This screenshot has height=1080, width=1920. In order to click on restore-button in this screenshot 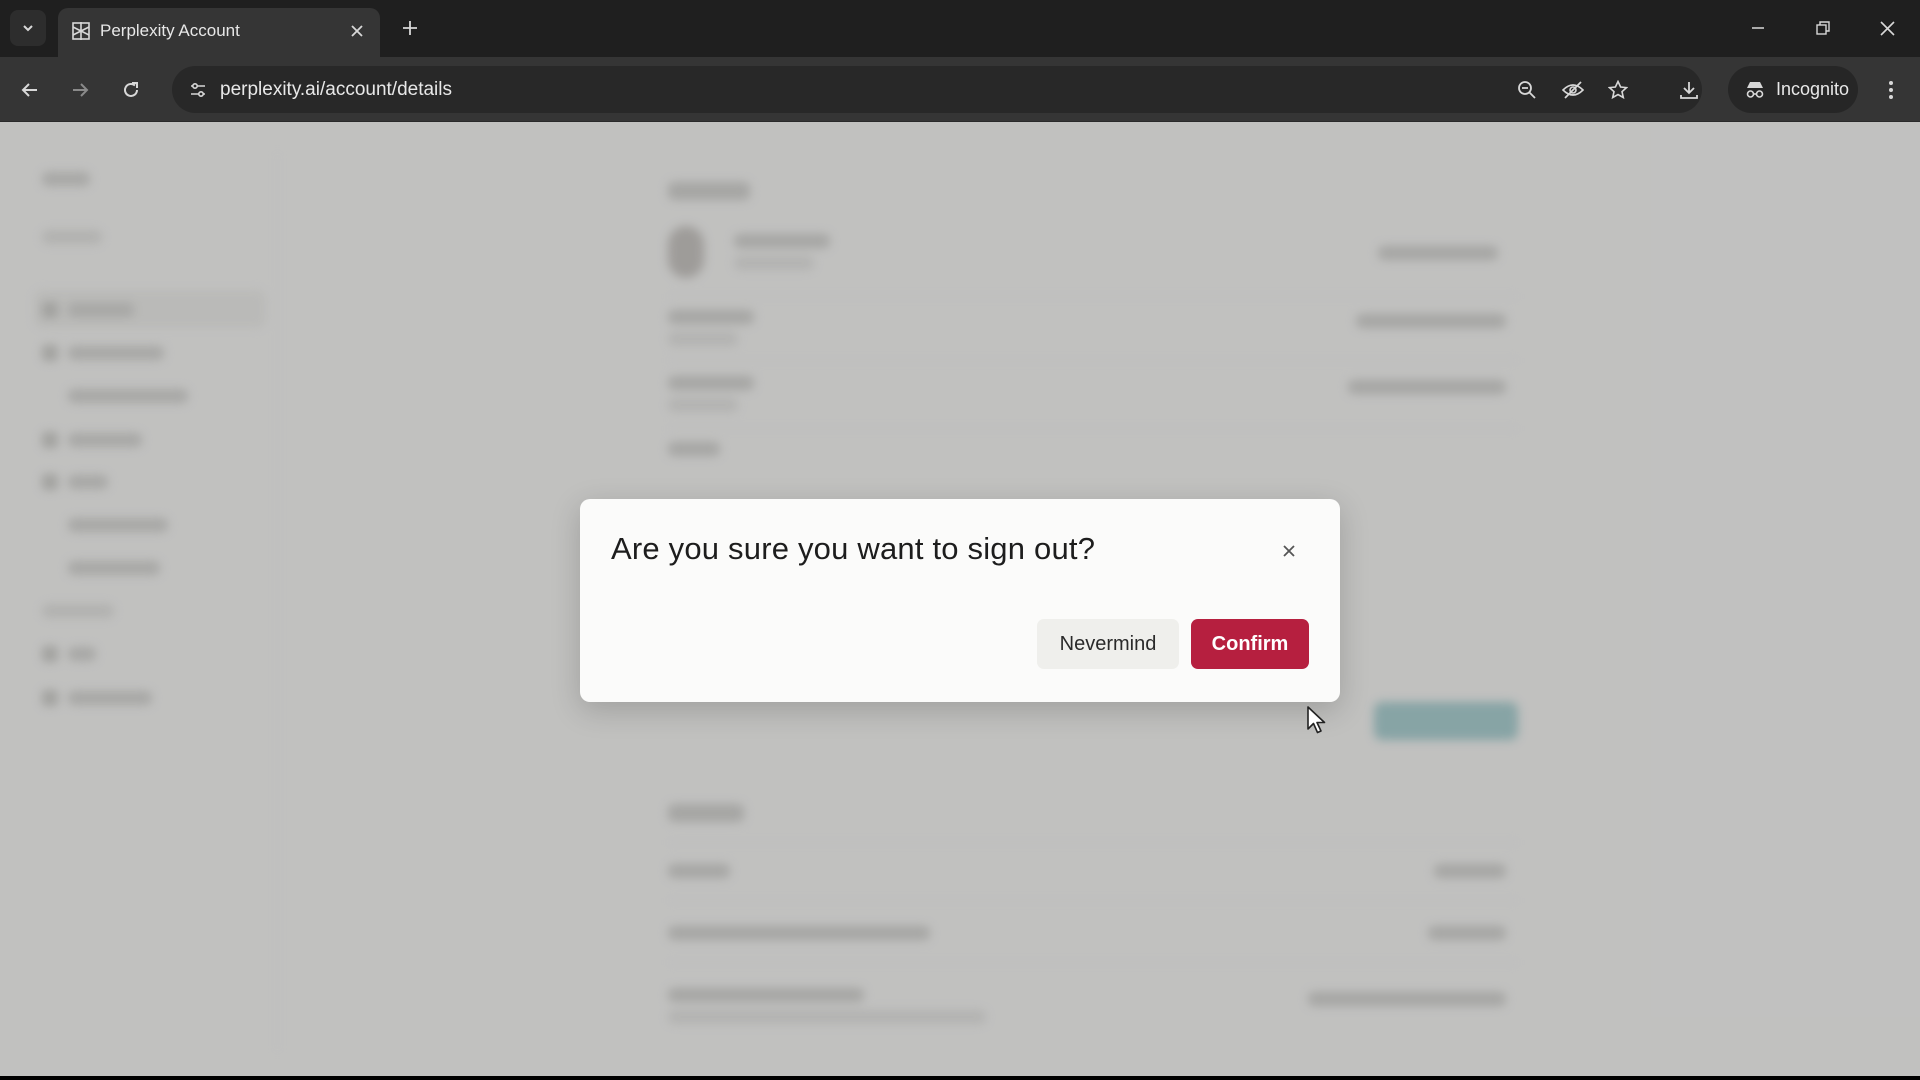, I will do `click(1823, 28)`.